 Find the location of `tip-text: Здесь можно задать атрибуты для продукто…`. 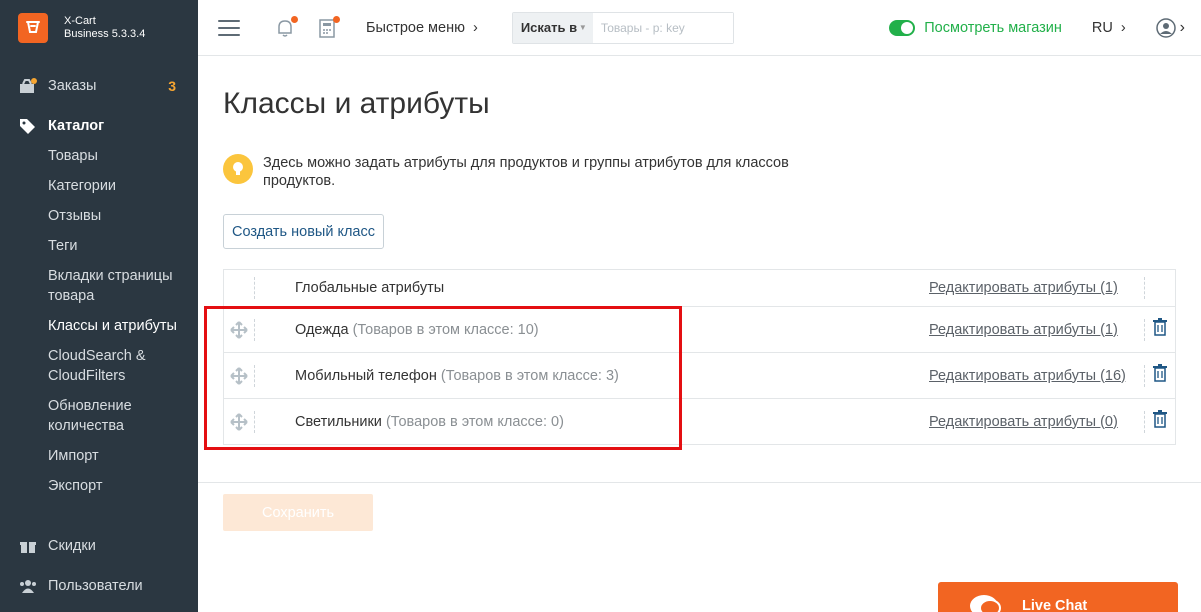

tip-text: Здесь можно задать атрибуты для продукто… is located at coordinates (526, 172).